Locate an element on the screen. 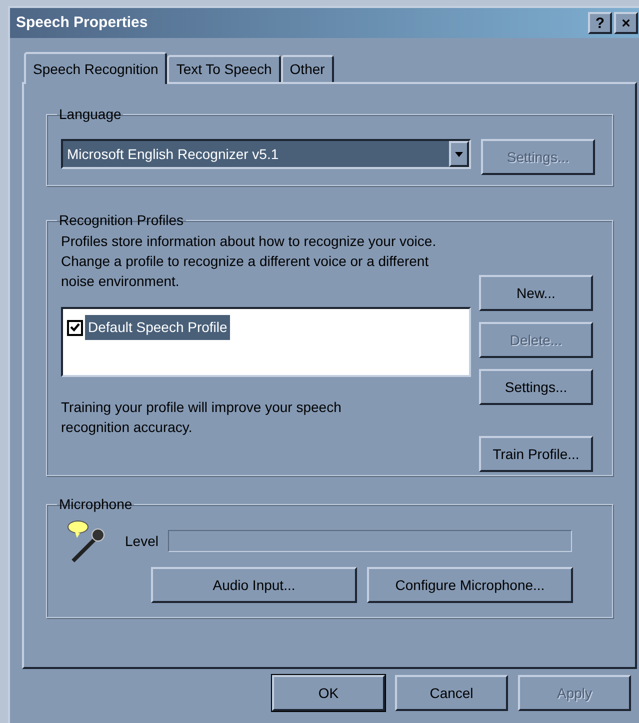  tab: Other is located at coordinates (307, 68).